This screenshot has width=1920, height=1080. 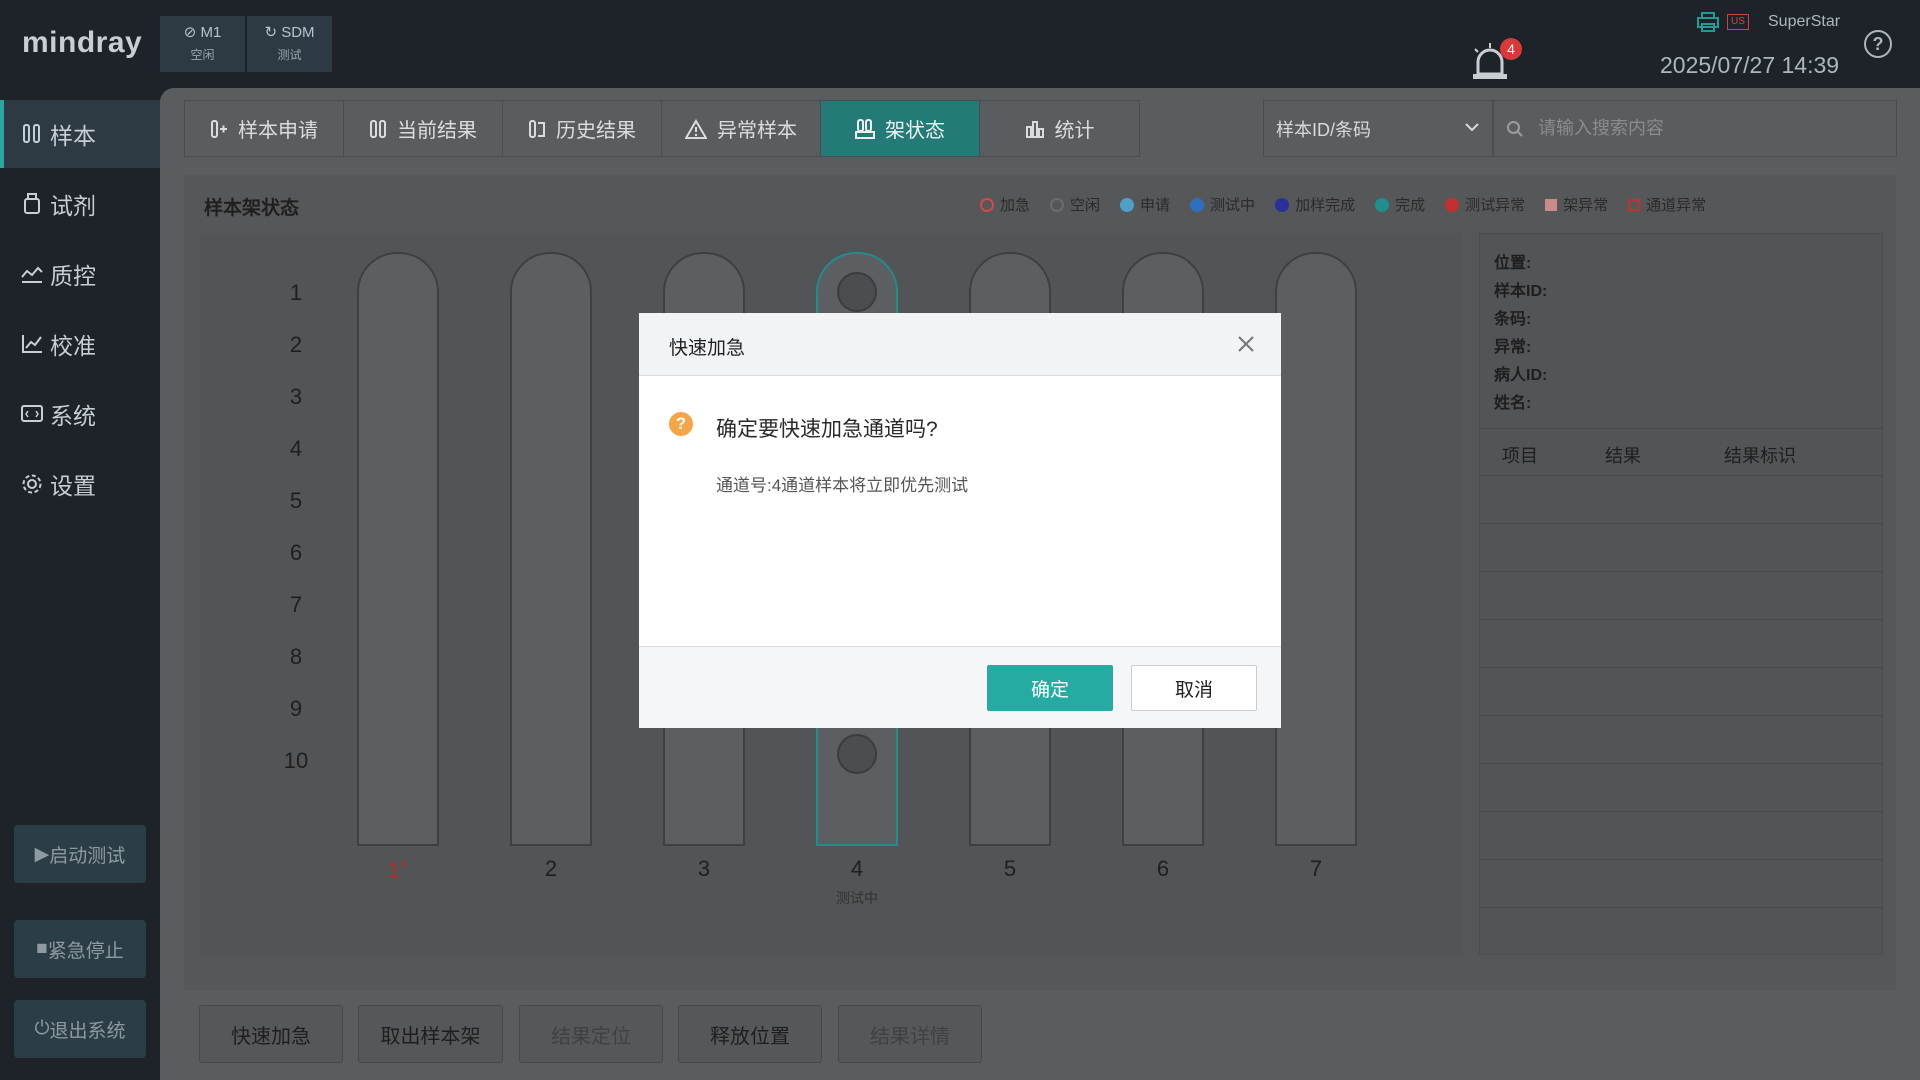 What do you see at coordinates (1521, 375) in the screenshot?
I see `info-patient-id-label: 病人ID:` at bounding box center [1521, 375].